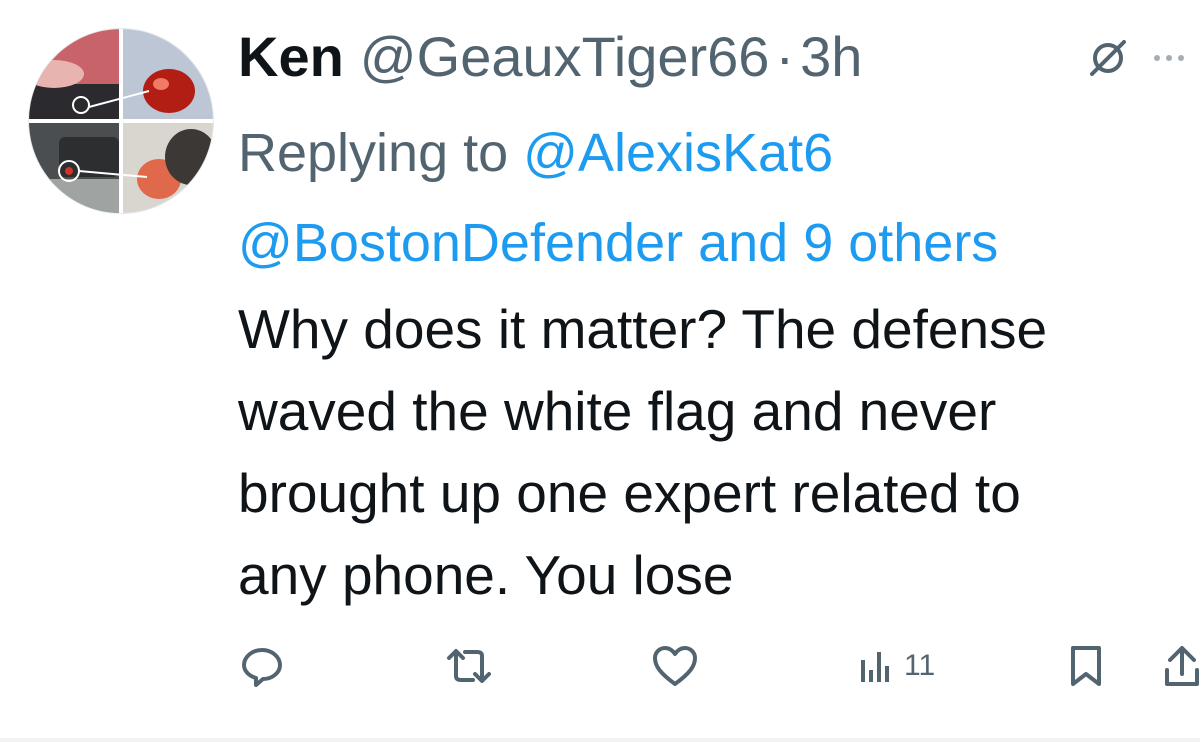  I want to click on reply-button, so click(262, 666).